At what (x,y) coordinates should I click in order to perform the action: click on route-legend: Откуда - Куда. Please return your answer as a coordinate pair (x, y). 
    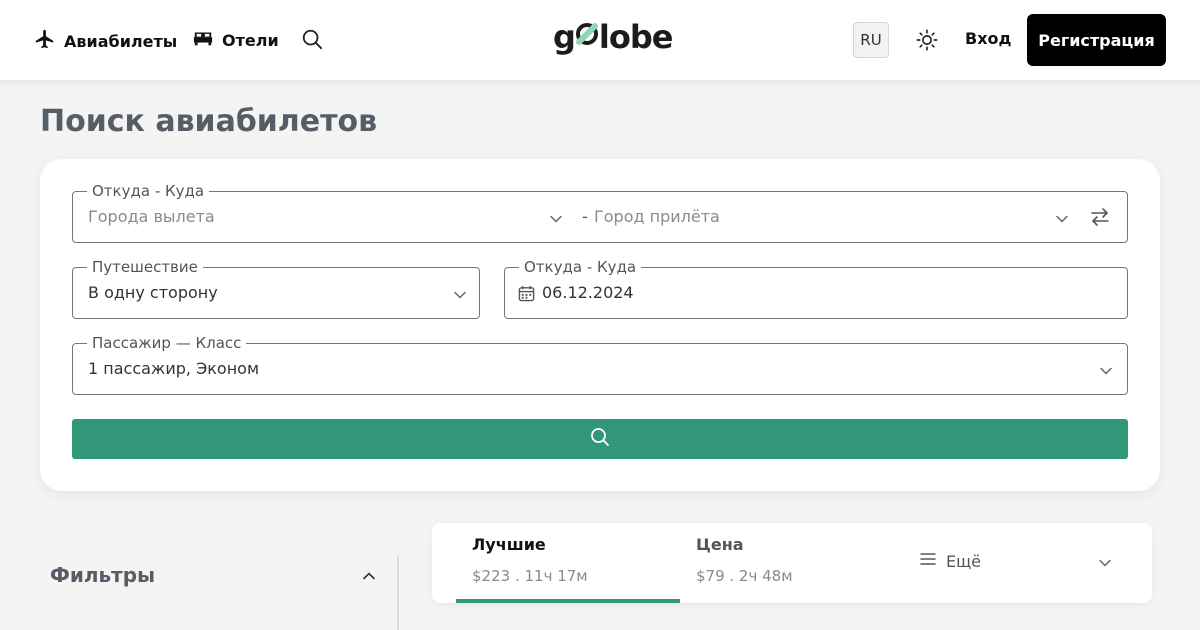
    Looking at the image, I should click on (148, 191).